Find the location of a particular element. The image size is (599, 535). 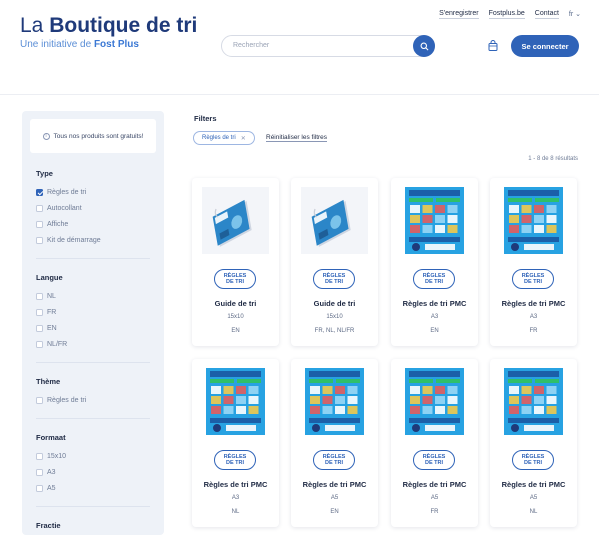

search-input: Rechercher is located at coordinates (328, 46).